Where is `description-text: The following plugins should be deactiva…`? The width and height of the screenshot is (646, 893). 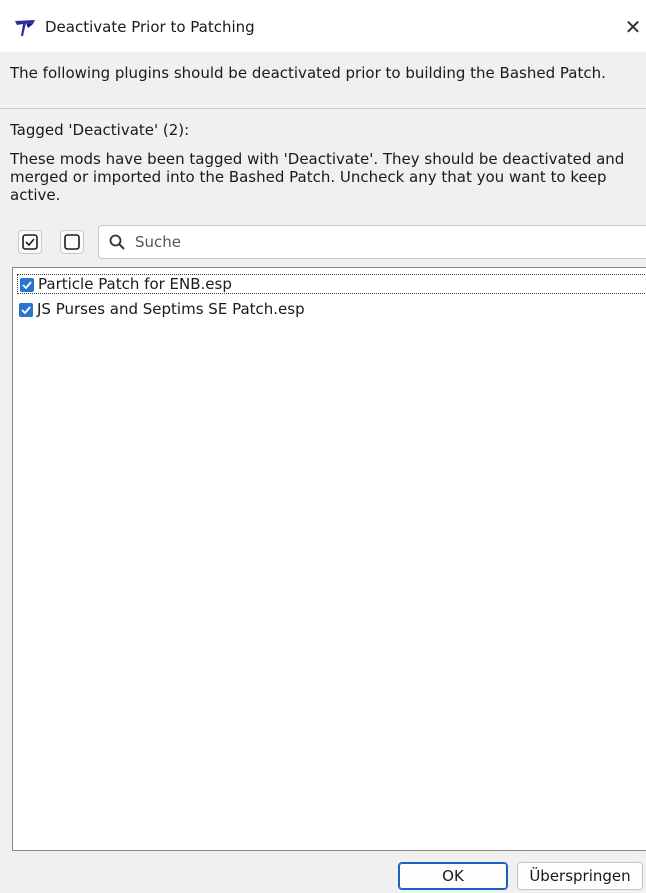
description-text: The following plugins should be deactiva… is located at coordinates (308, 73).